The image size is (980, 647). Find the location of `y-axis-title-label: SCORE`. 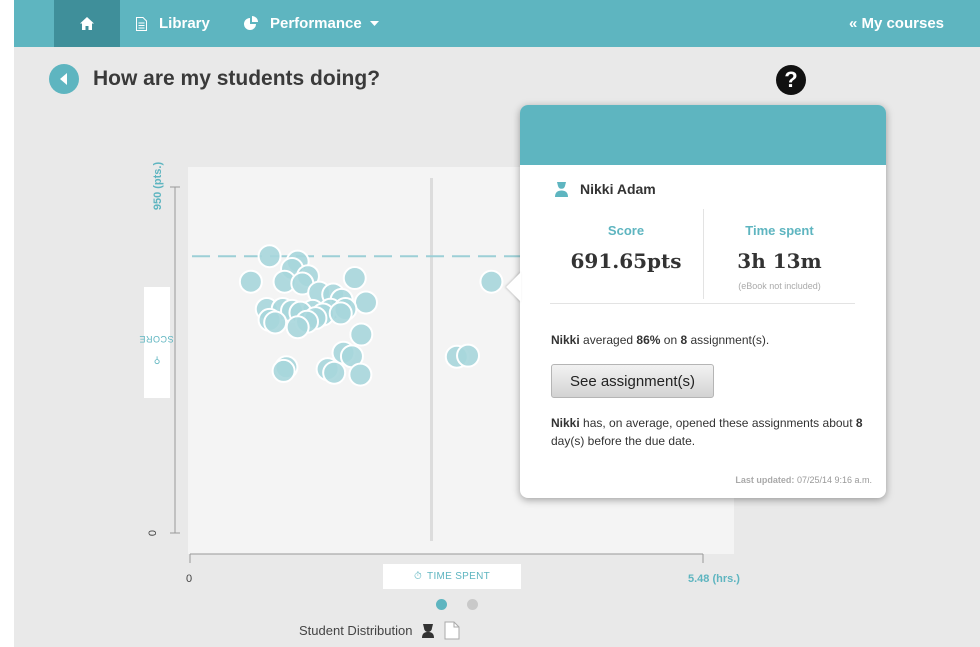

y-axis-title-label: SCORE is located at coordinates (156, 338).